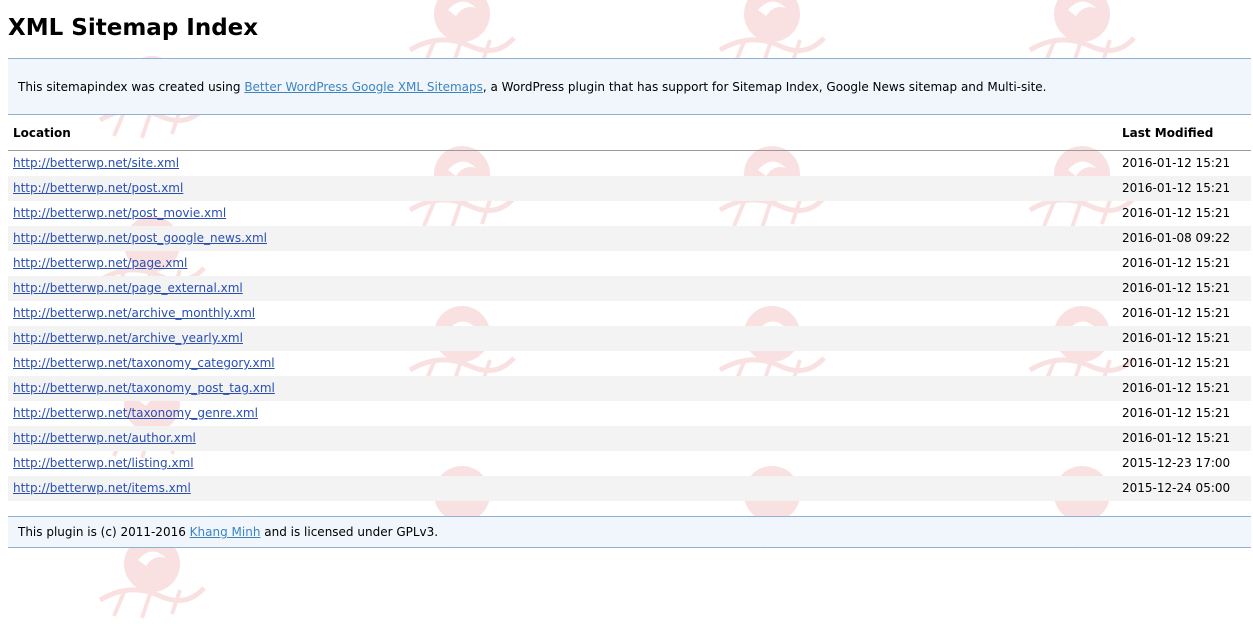 This screenshot has width=1253, height=629. I want to click on sitemap-link: http://betterwp.net/archive_monthly.xml, so click(134, 313).